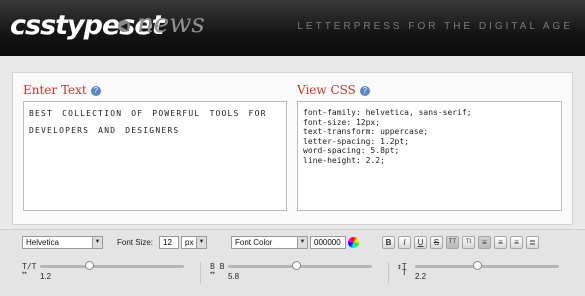 This screenshot has height=296, width=585. What do you see at coordinates (487, 265) in the screenshot?
I see `line-height-slider` at bounding box center [487, 265].